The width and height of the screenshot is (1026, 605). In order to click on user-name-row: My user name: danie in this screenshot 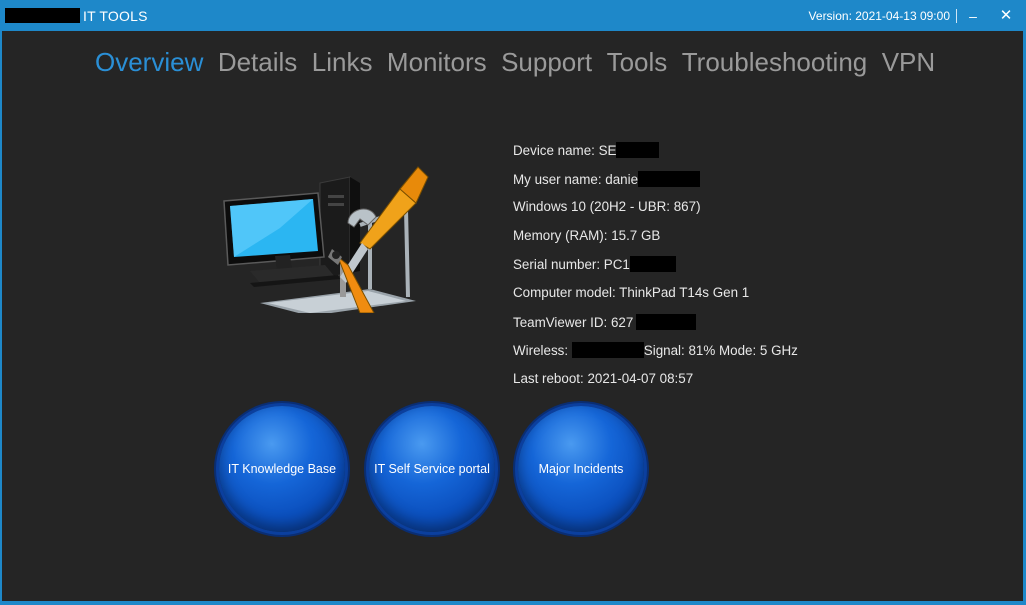, I will do `click(655, 185)`.